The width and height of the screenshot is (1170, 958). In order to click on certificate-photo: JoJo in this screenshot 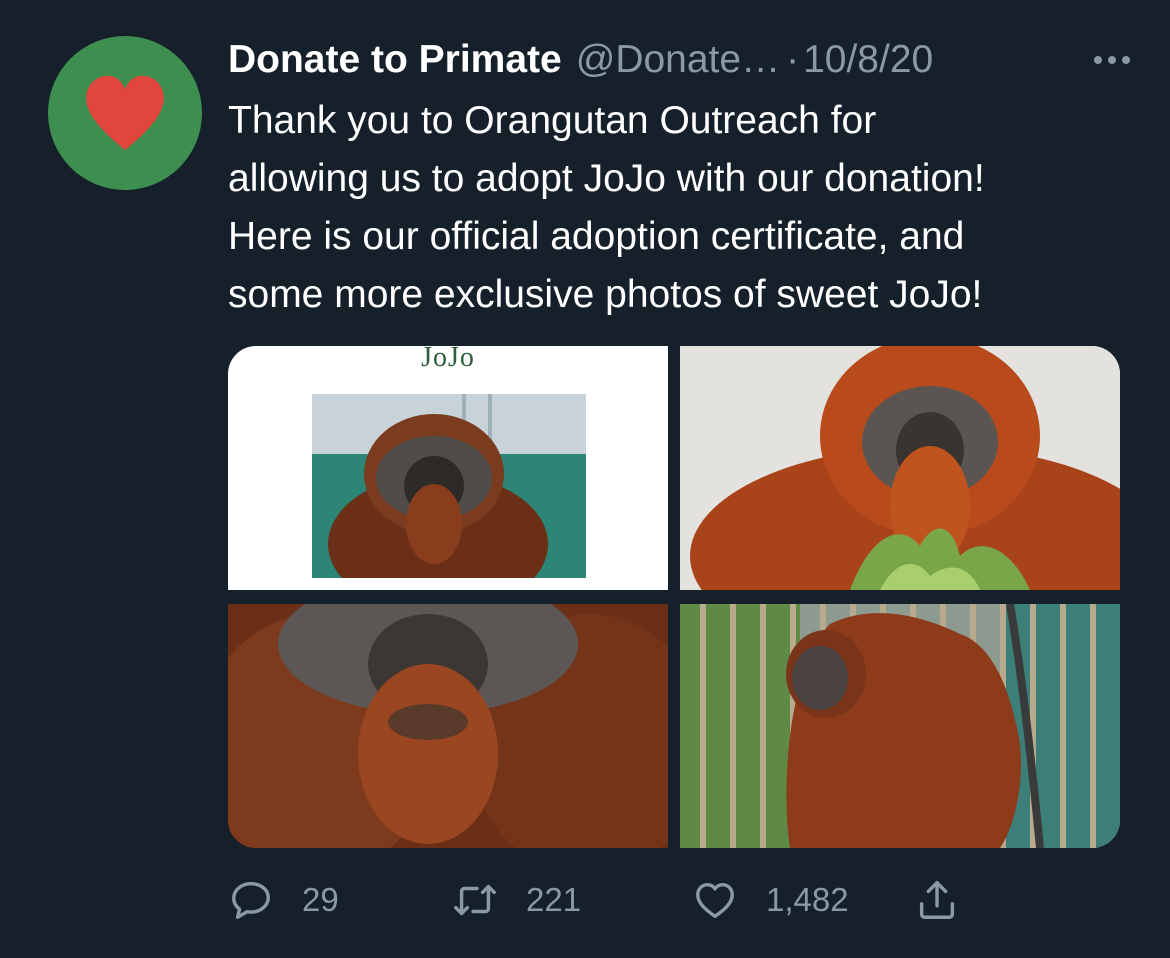, I will do `click(448, 468)`.